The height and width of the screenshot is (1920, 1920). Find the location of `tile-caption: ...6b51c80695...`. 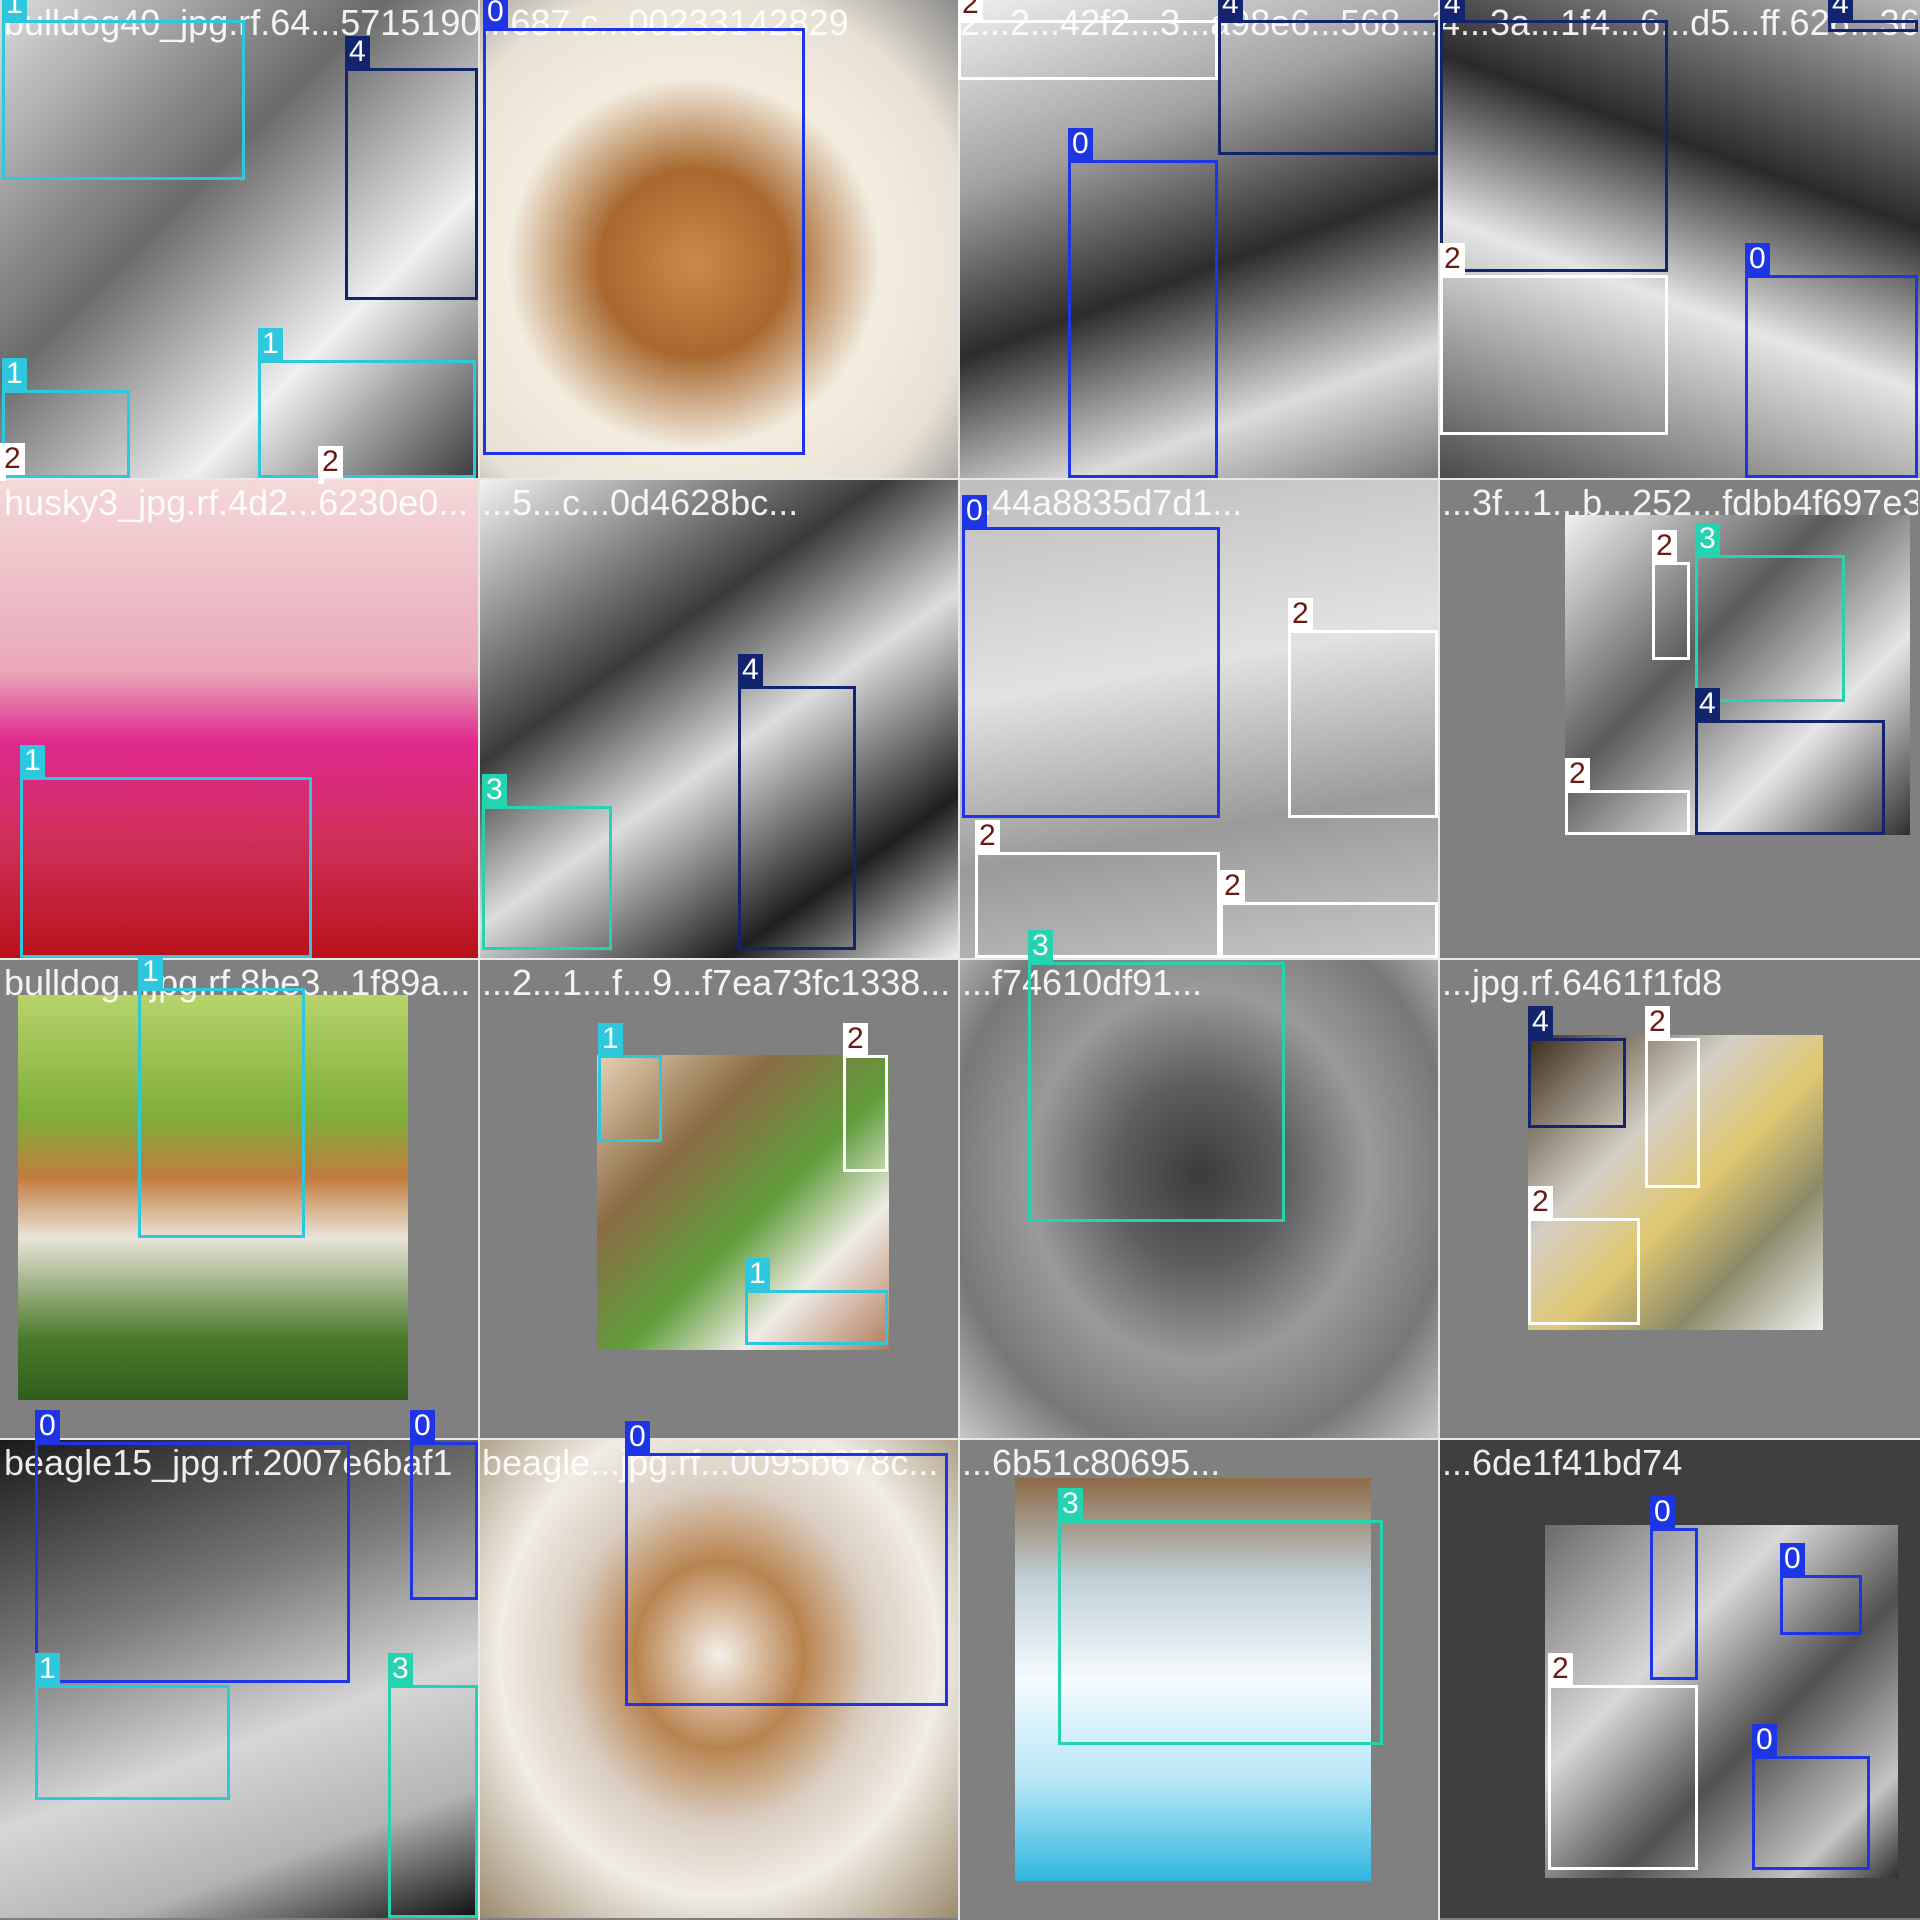

tile-caption: ...6b51c80695... is located at coordinates (1091, 1462).